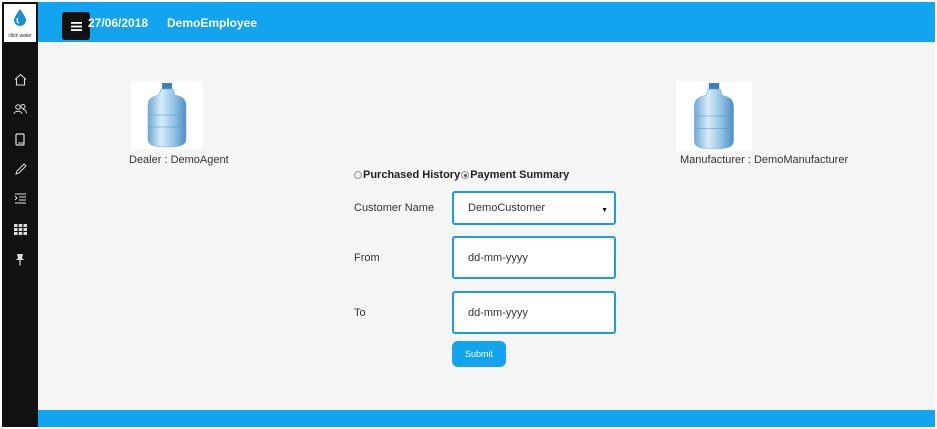 The image size is (937, 429). What do you see at coordinates (534, 257) in the screenshot?
I see `from-date-input: dd-mm-yyyy` at bounding box center [534, 257].